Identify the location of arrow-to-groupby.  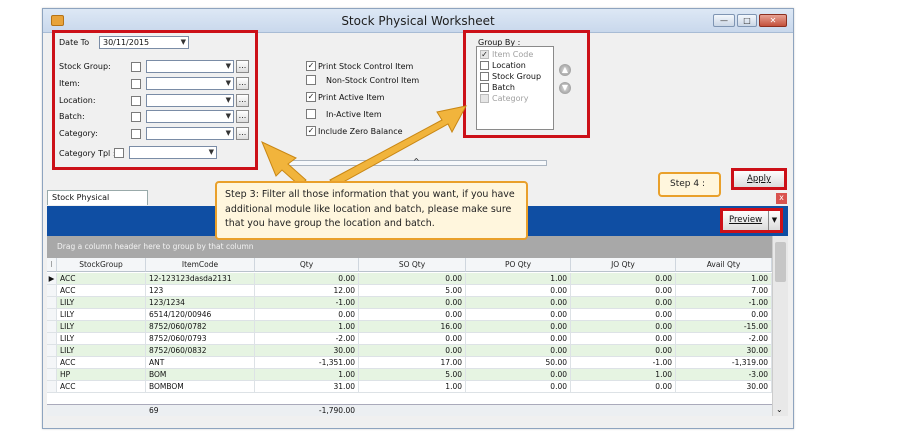
(398, 146).